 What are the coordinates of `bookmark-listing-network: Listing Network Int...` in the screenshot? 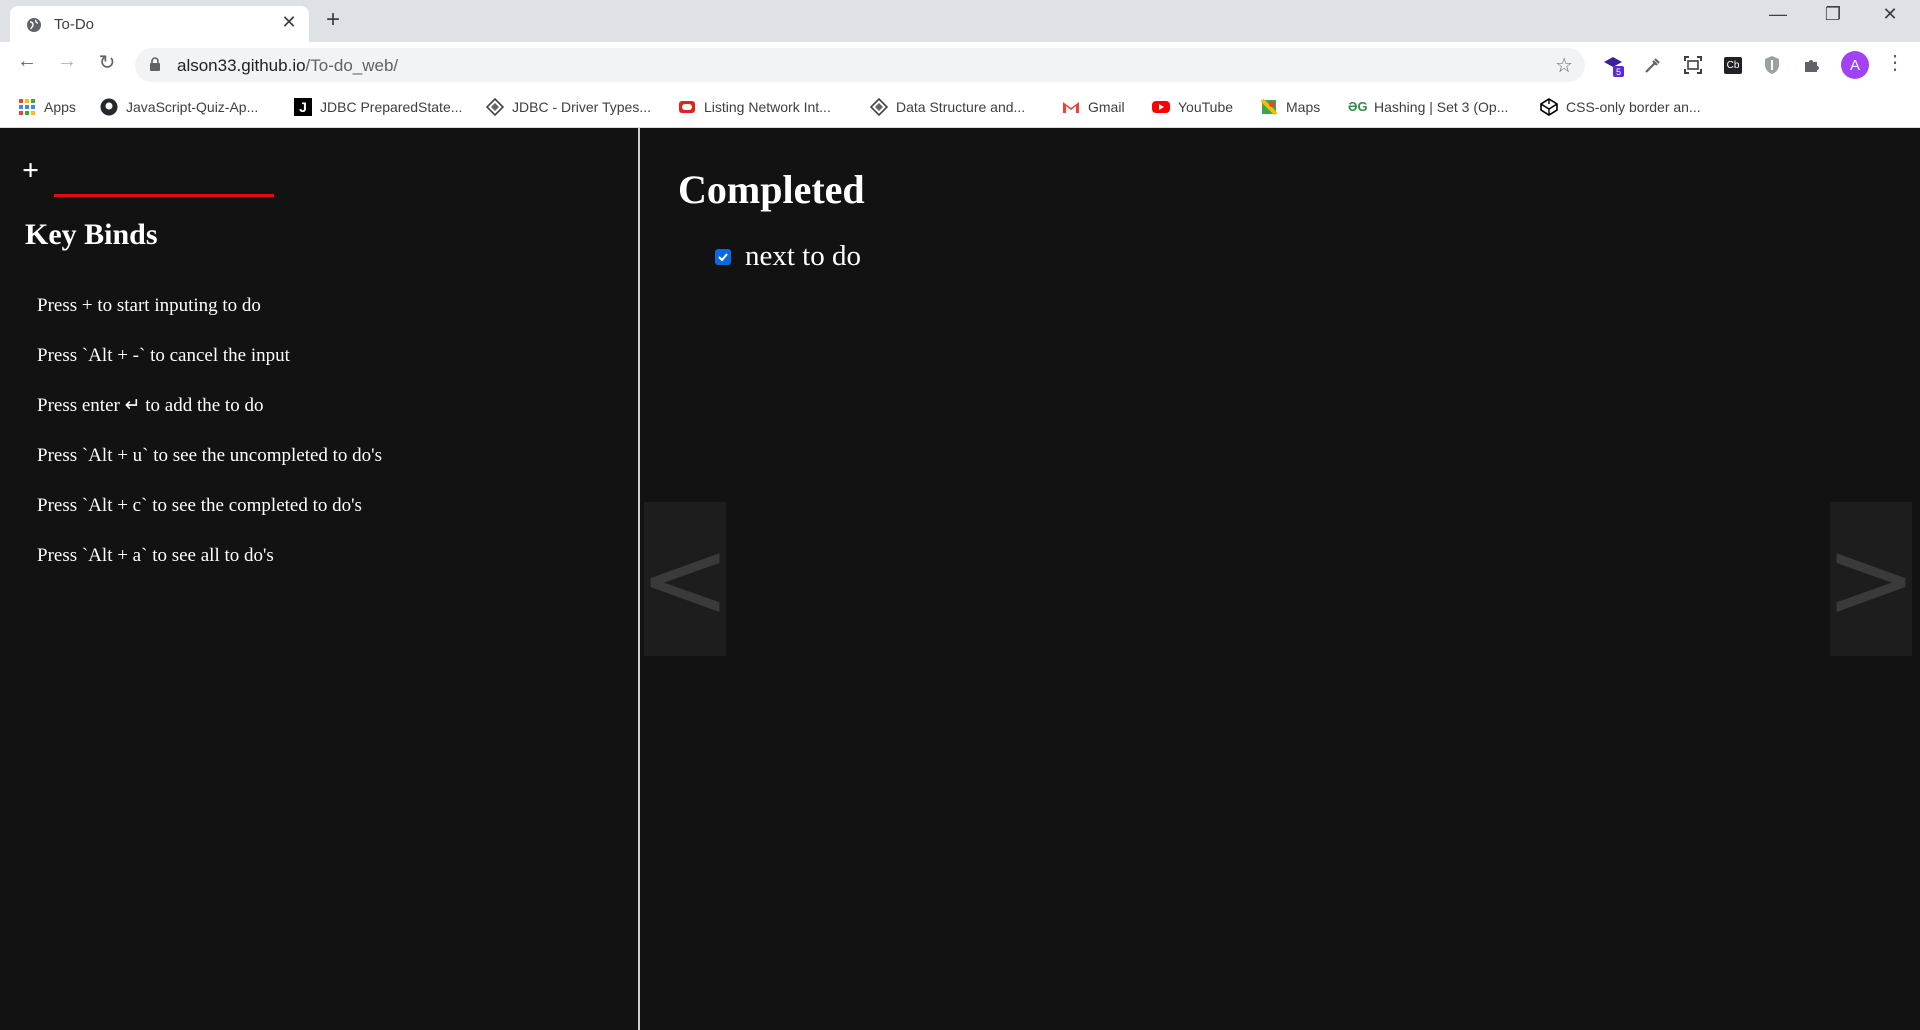 It's located at (754, 107).